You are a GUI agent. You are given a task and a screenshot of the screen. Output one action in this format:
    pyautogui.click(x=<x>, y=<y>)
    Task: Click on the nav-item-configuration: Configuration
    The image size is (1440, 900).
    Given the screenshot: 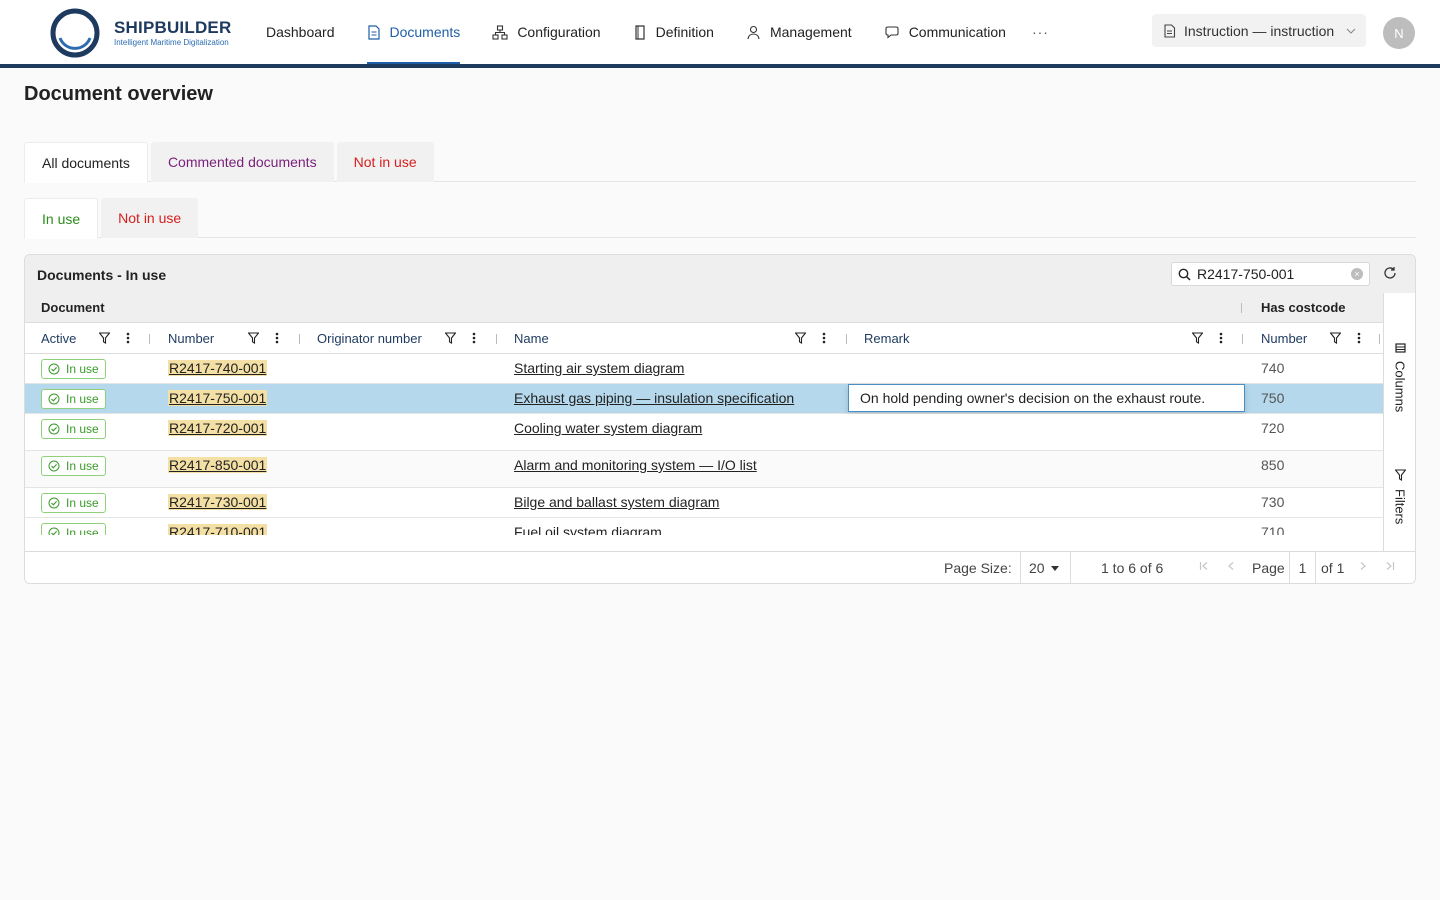 What is the action you would take?
    pyautogui.click(x=546, y=32)
    